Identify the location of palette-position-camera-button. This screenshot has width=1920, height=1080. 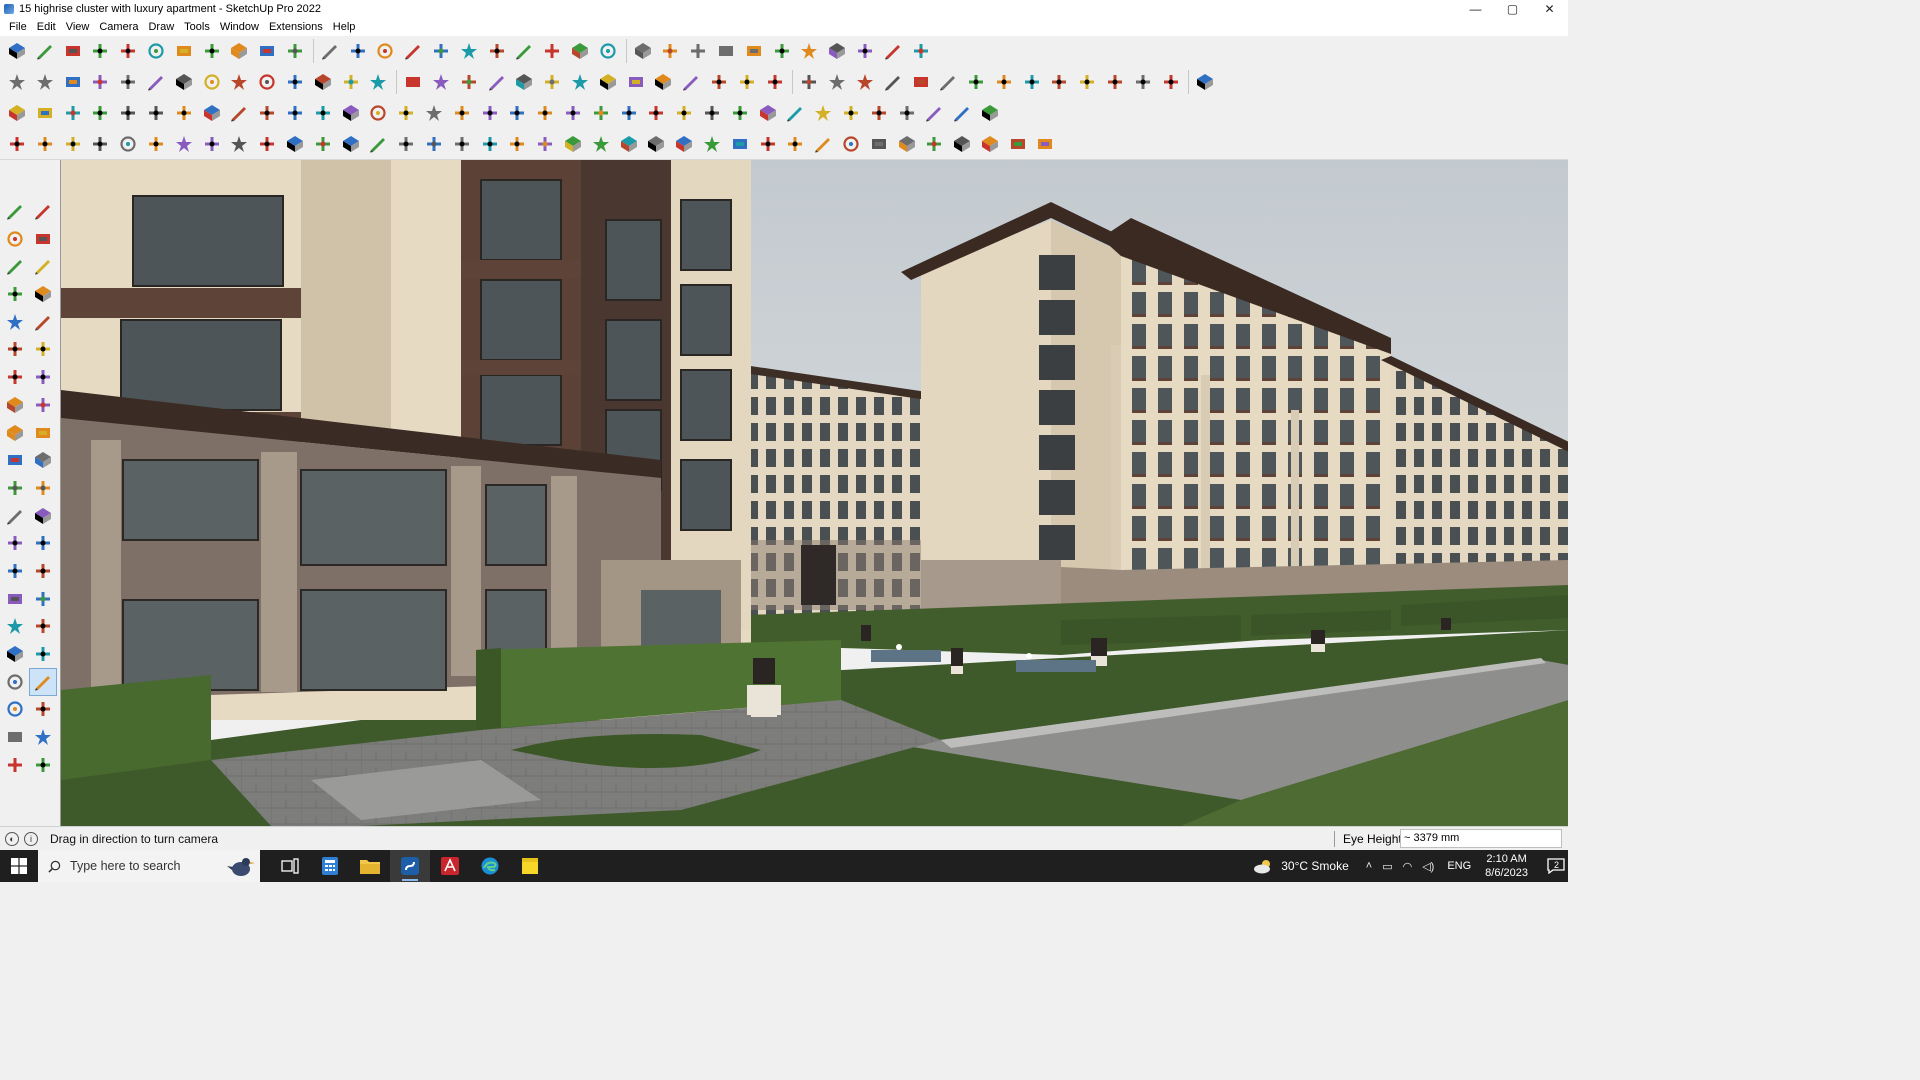
(15, 682).